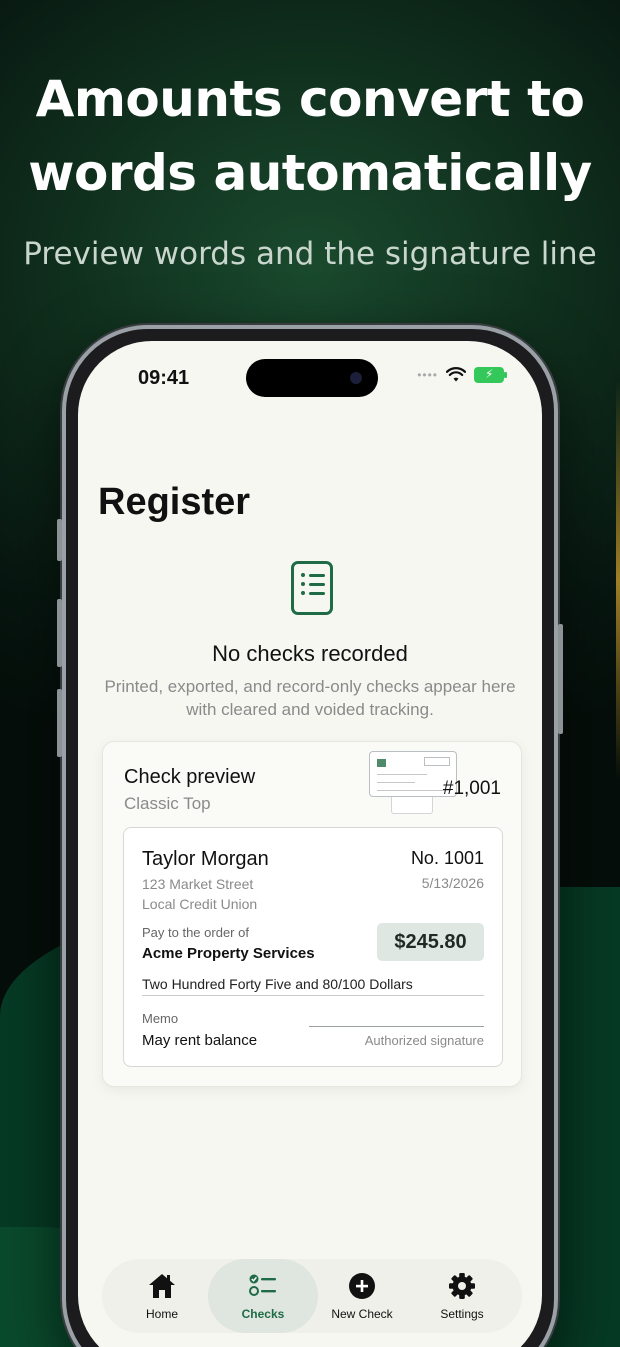 The height and width of the screenshot is (1347, 620). I want to click on volume-up-button, so click(59, 633).